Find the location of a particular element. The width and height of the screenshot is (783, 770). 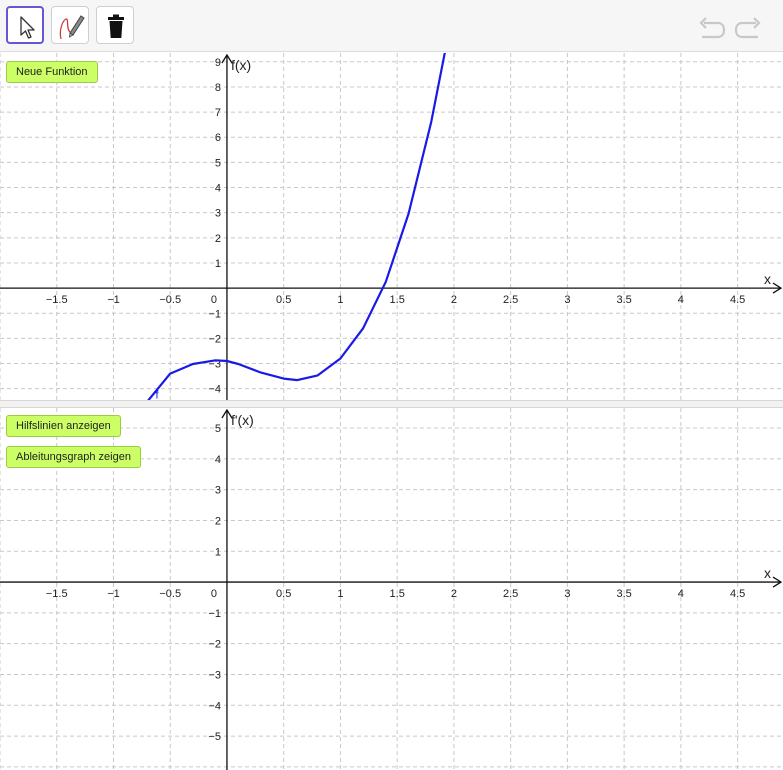

y-tick-label: 7 is located at coordinates (218, 113).